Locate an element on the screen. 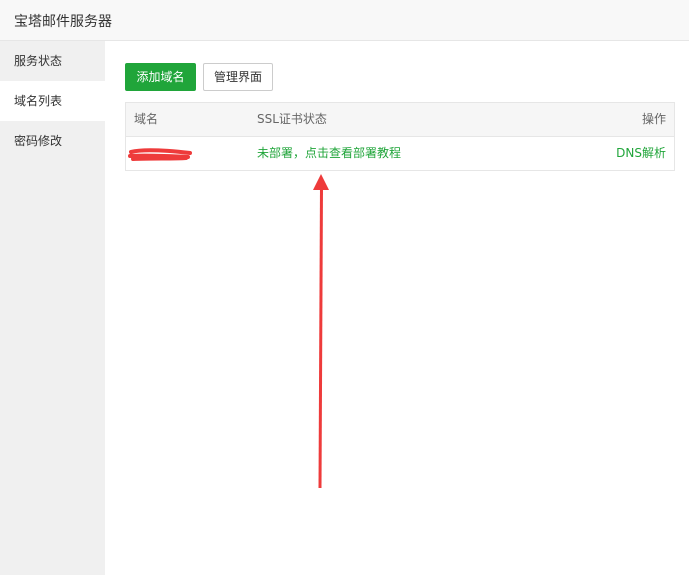 This screenshot has height=575, width=689. domain-table: 域名 SSL证书状态 操作 未部署，点击查看部署教程 DNS解析 is located at coordinates (400, 136).